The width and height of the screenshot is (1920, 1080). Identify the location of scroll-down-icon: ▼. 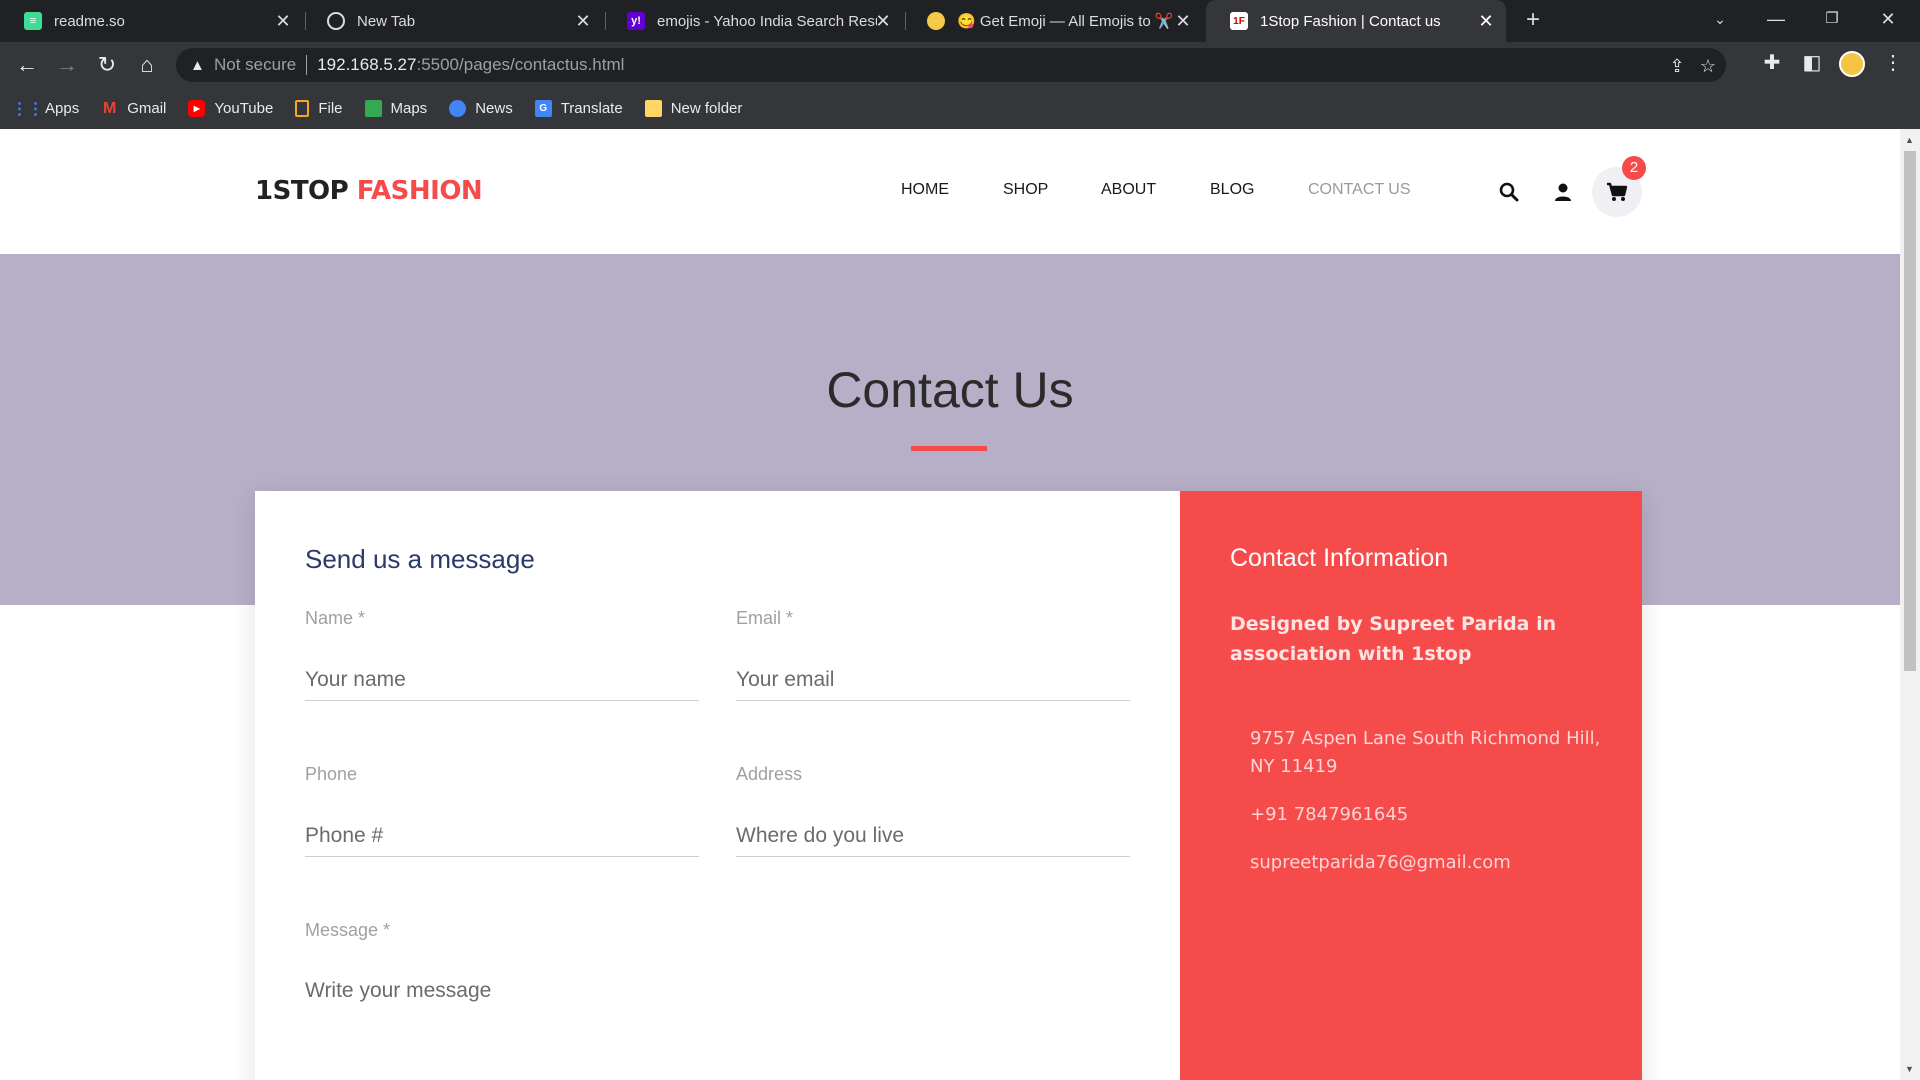
(1909, 1069).